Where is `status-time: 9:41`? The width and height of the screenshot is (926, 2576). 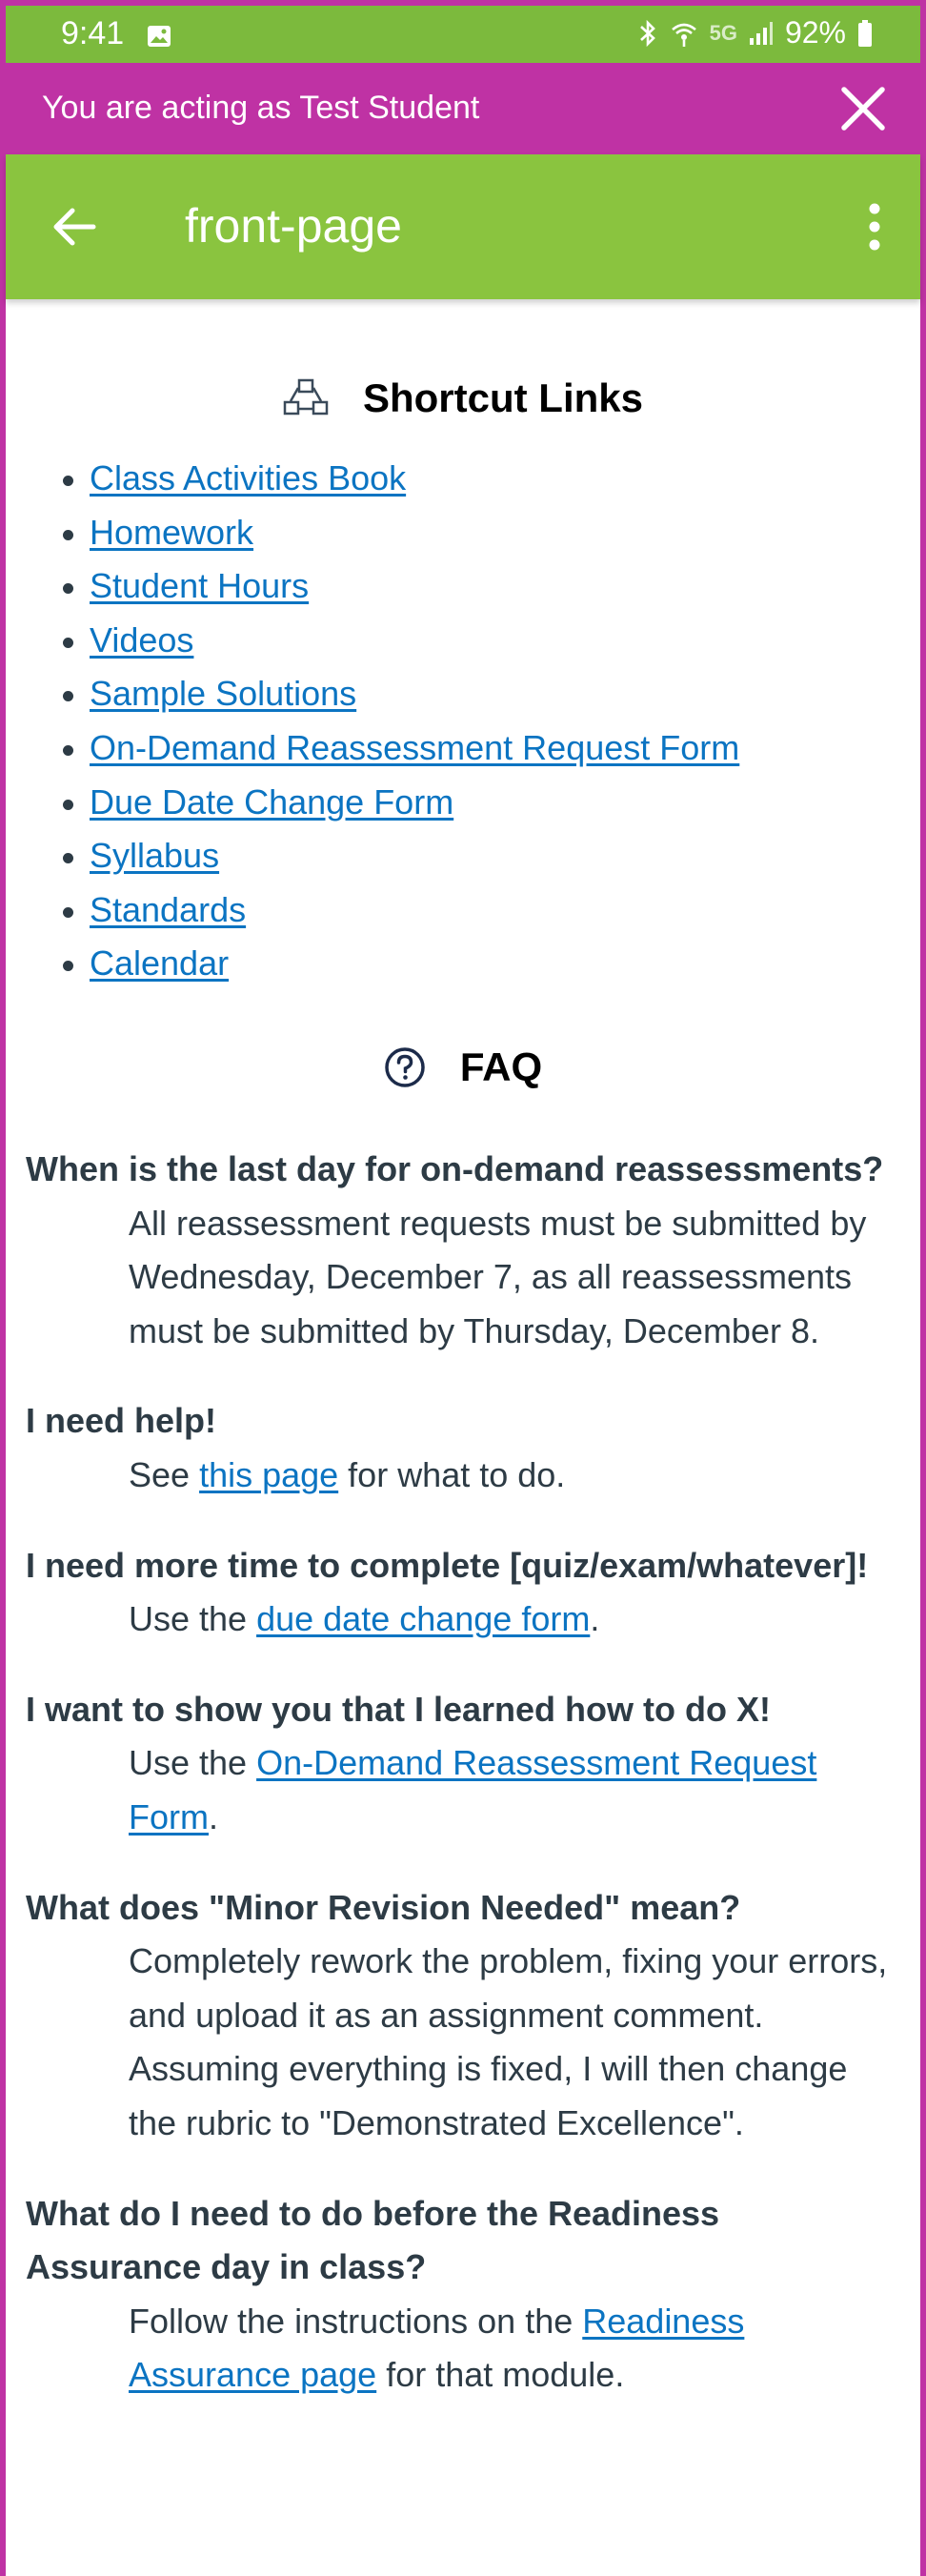
status-time: 9:41 is located at coordinates (93, 33).